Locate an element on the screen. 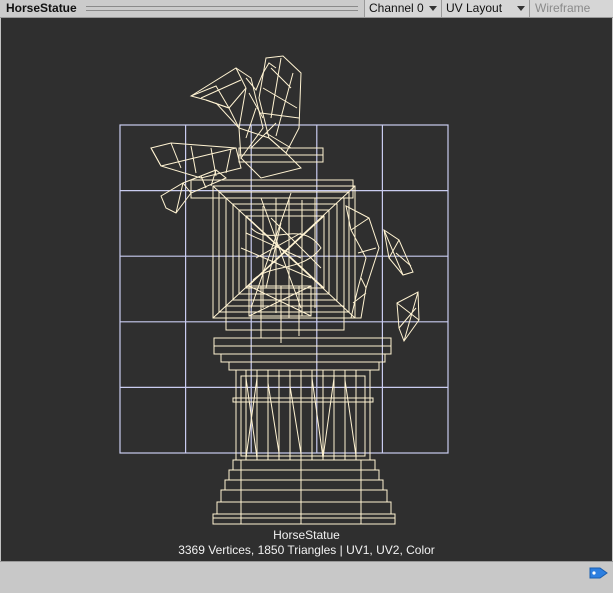 The width and height of the screenshot is (613, 593). view-mode-dropdown: UV Layout is located at coordinates (485, 8).